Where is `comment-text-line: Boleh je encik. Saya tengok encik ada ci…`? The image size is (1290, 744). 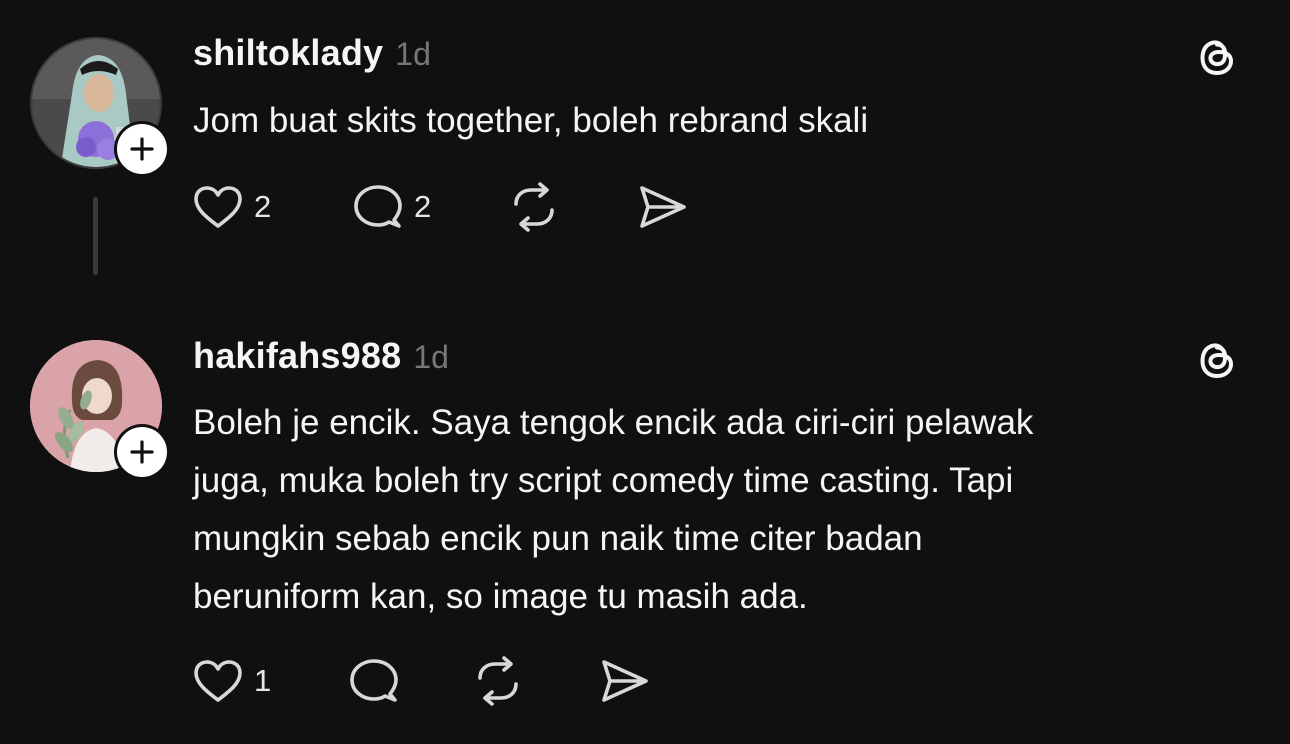 comment-text-line: Boleh je encik. Saya tengok encik ada ci… is located at coordinates (613, 422).